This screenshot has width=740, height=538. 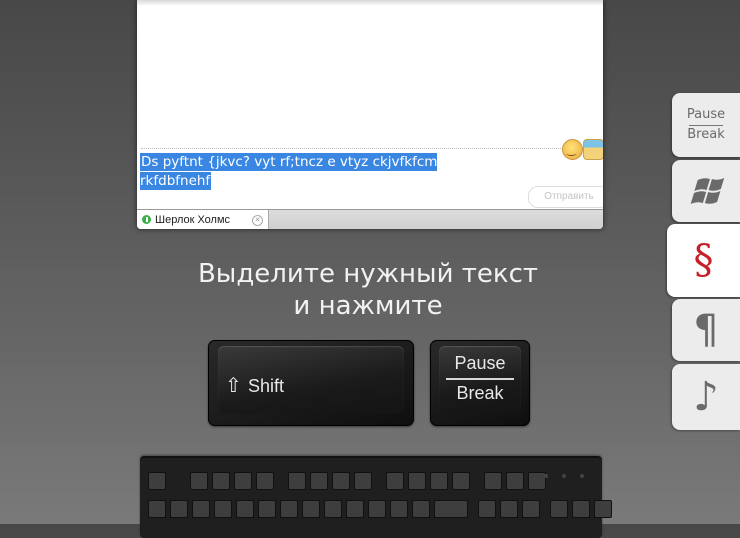 What do you see at coordinates (146, 219) in the screenshot?
I see `online-status-icon` at bounding box center [146, 219].